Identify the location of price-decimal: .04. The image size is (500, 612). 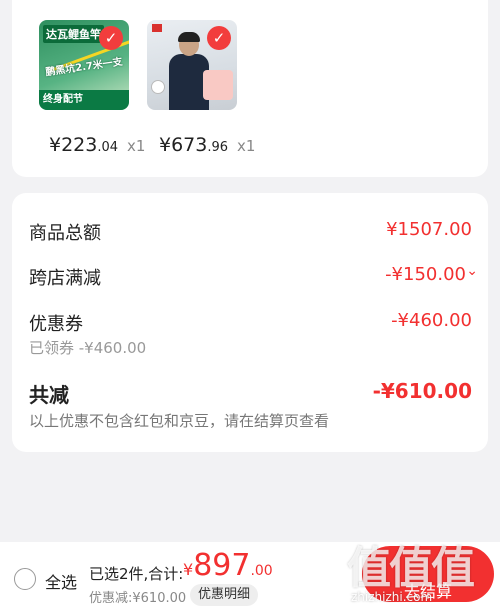
(108, 147).